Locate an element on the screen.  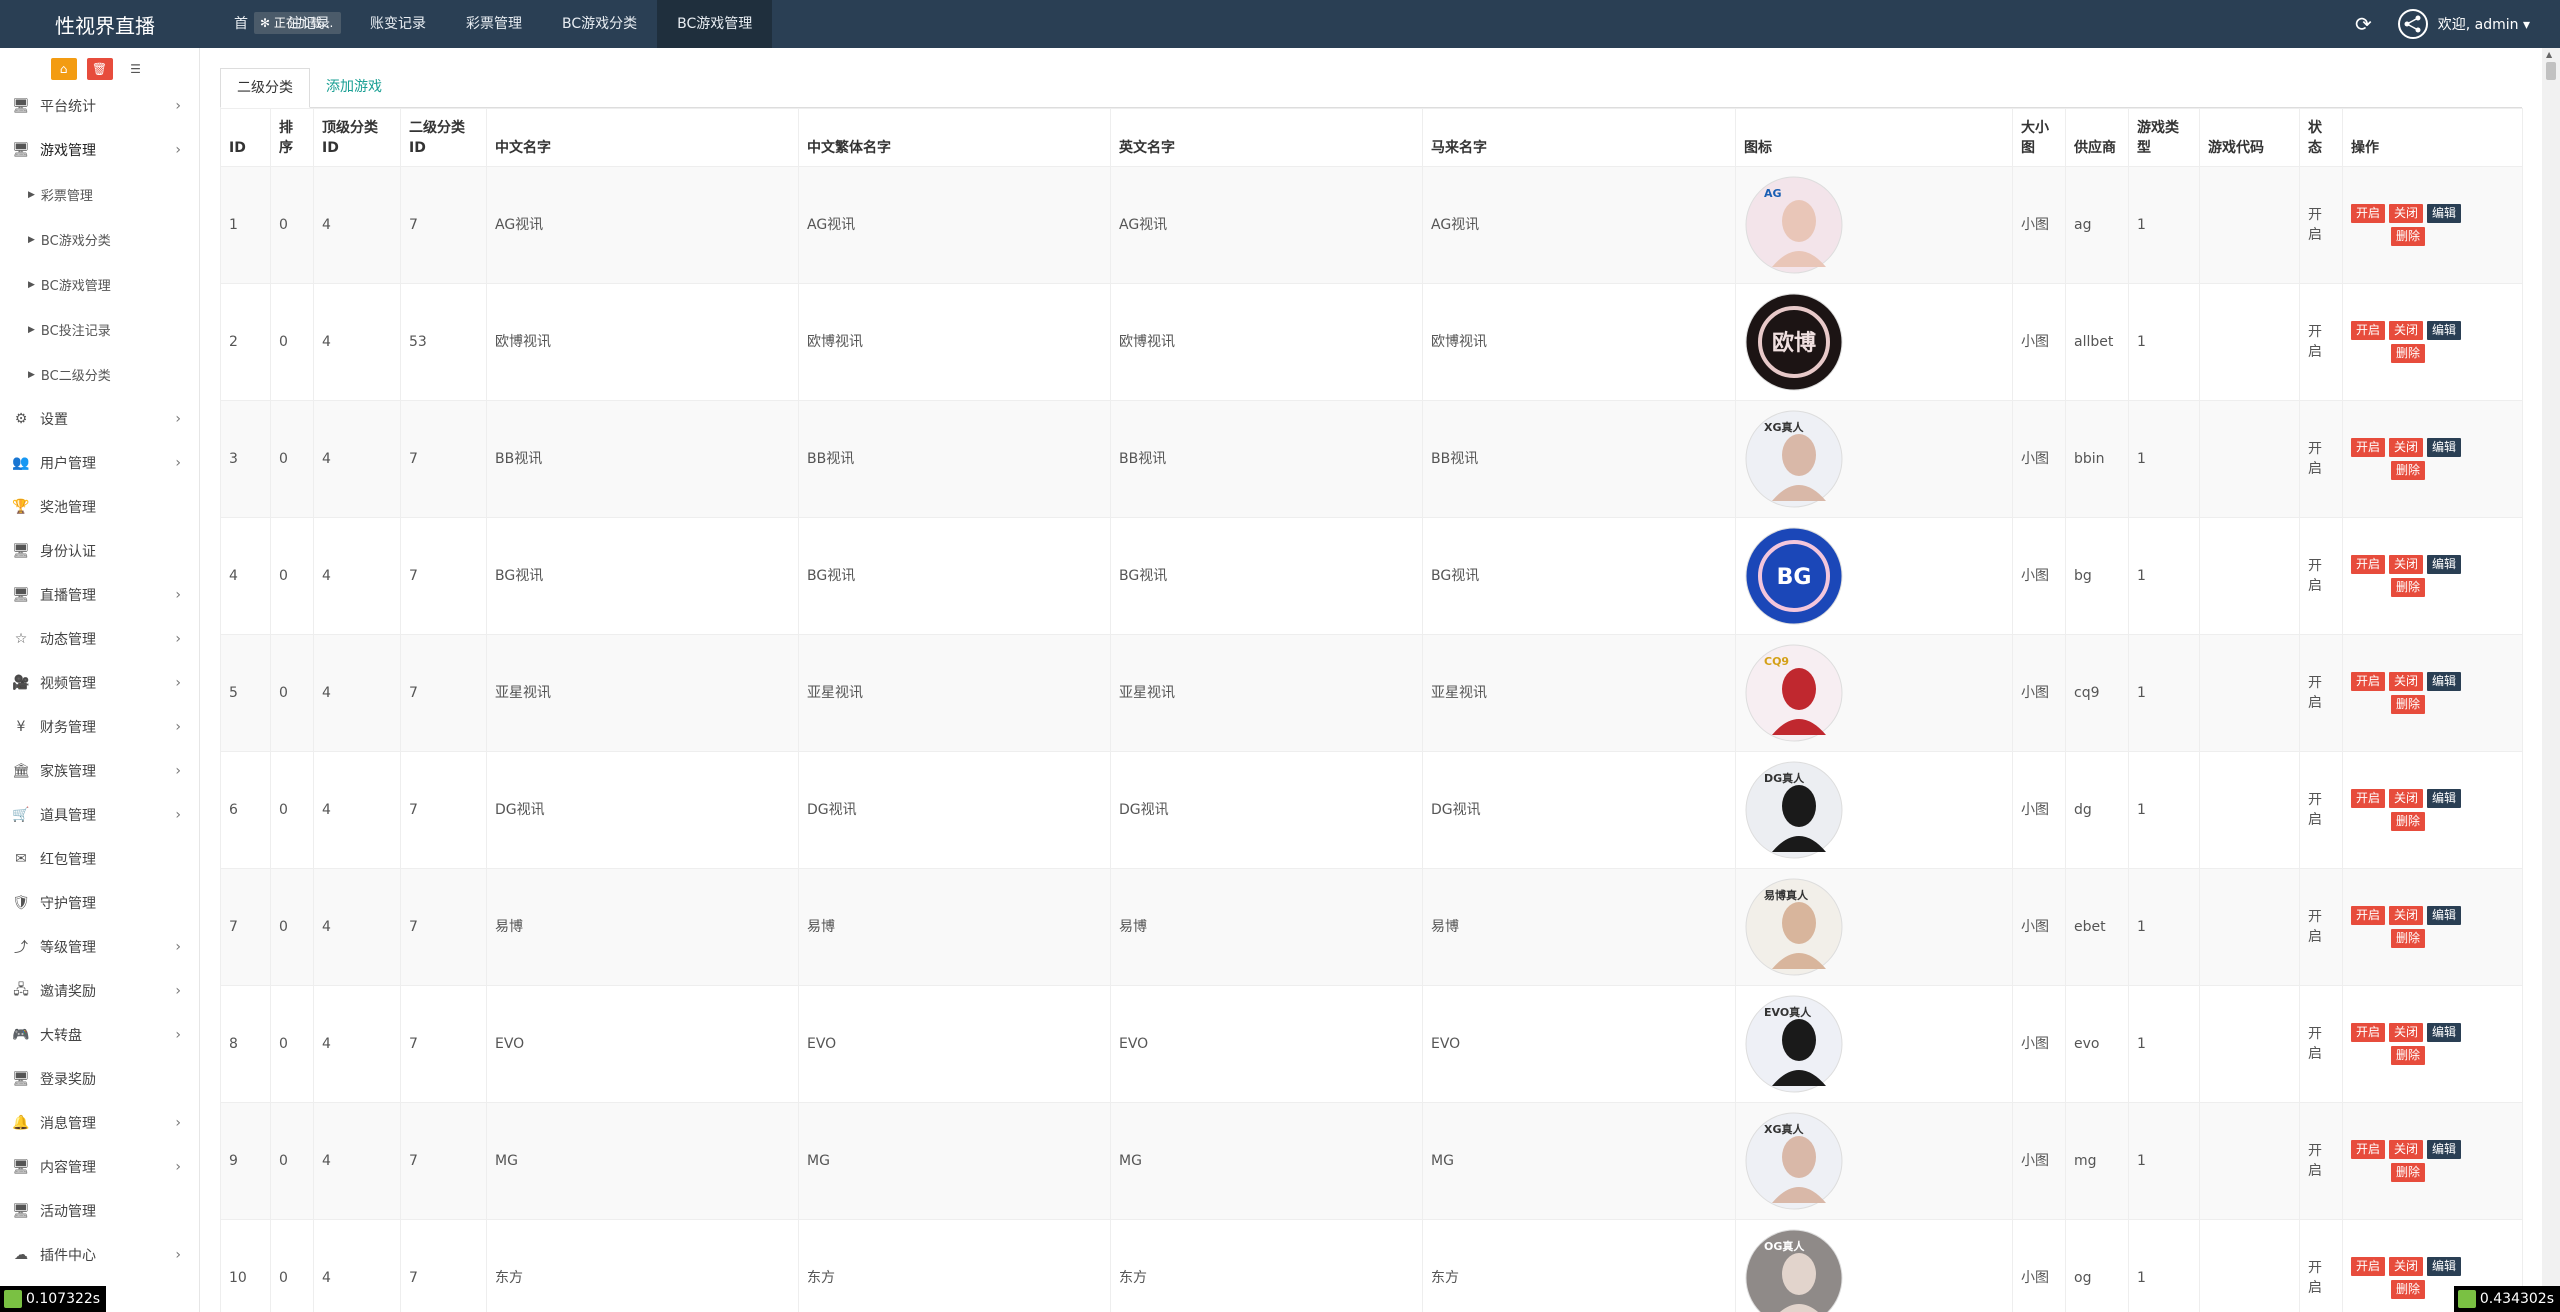
cell-en: AG视讯 is located at coordinates (1266, 225).